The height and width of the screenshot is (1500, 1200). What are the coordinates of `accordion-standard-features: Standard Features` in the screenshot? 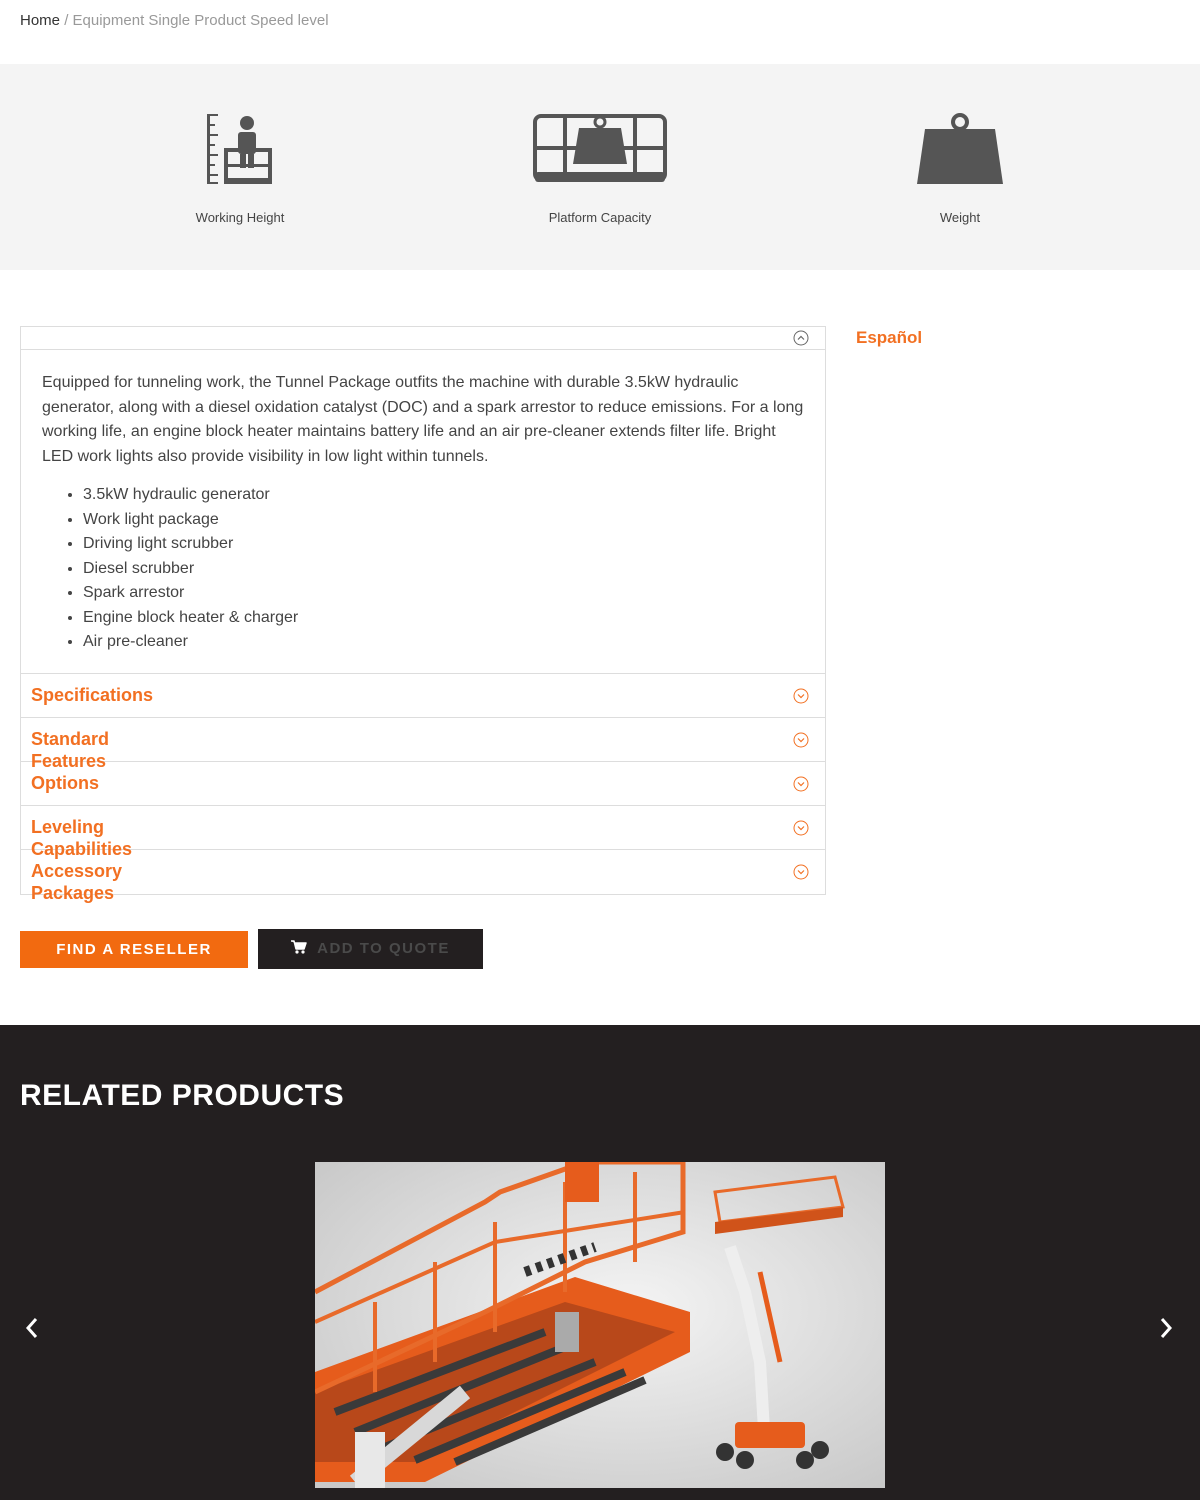 It's located at (423, 744).